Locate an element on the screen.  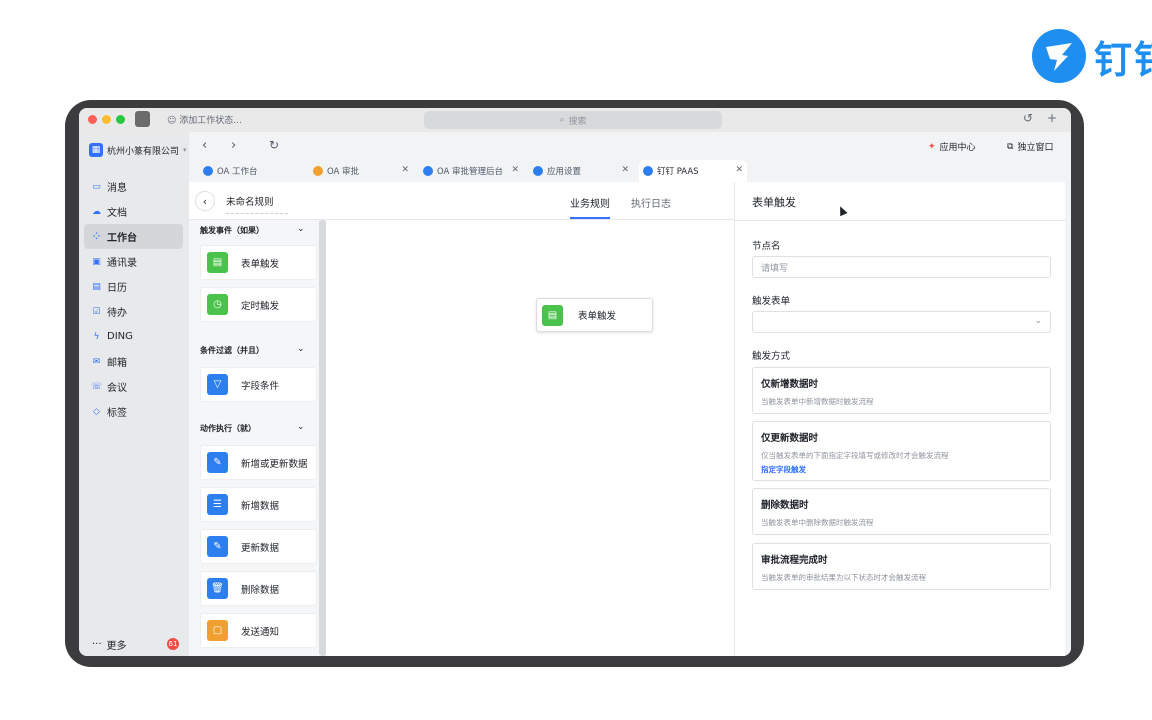
option-on-update: 仅更新数据时 仅当触发表单的下面指定字段填写或修改时才会触发流程 指定字段触发 is located at coordinates (901, 451).